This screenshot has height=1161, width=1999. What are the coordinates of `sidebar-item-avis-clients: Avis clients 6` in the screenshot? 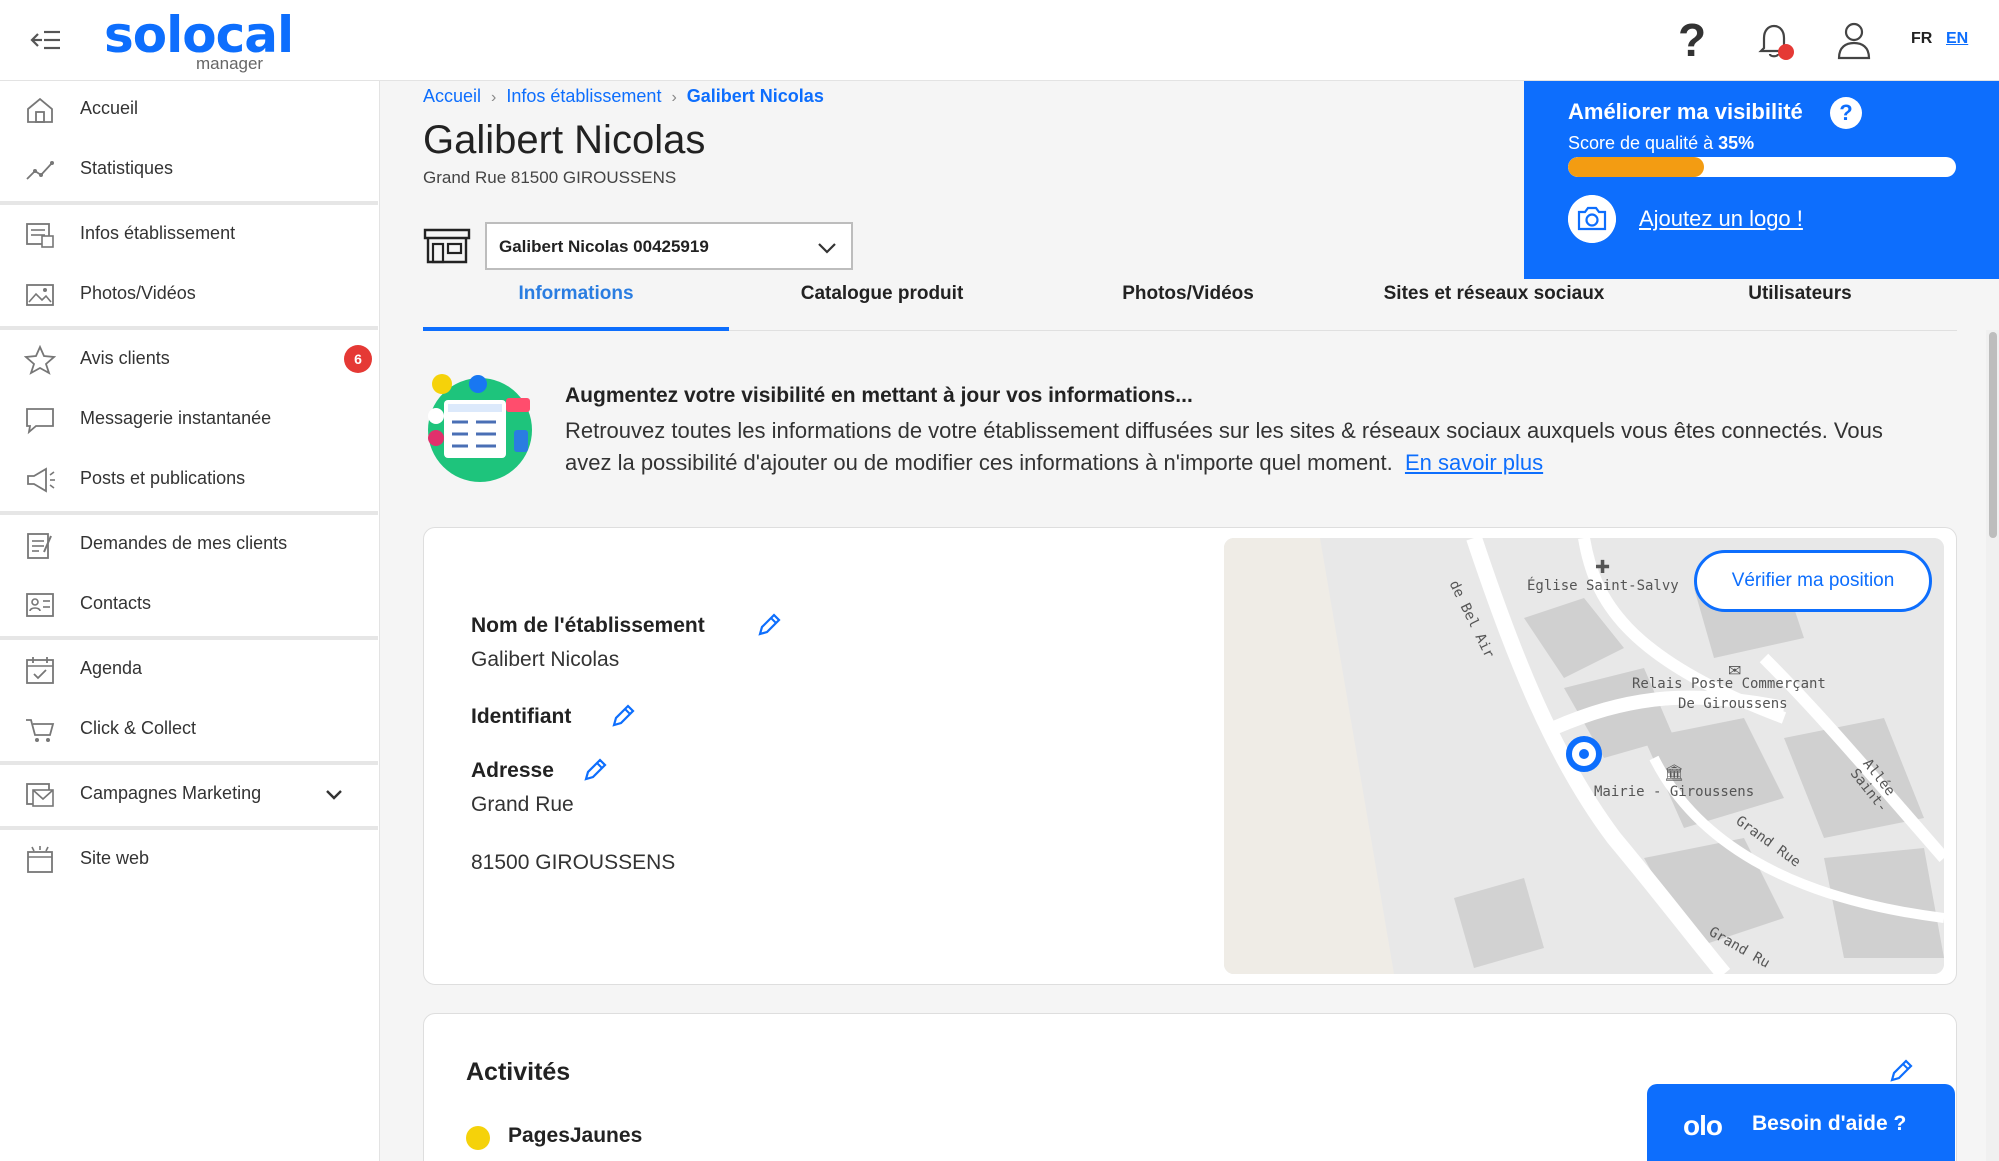 It's located at (189, 359).